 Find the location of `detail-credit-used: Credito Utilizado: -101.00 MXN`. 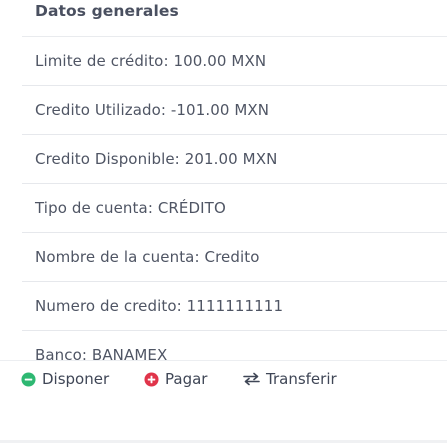

detail-credit-used: Credito Utilizado: -101.00 MXN is located at coordinates (234, 109).